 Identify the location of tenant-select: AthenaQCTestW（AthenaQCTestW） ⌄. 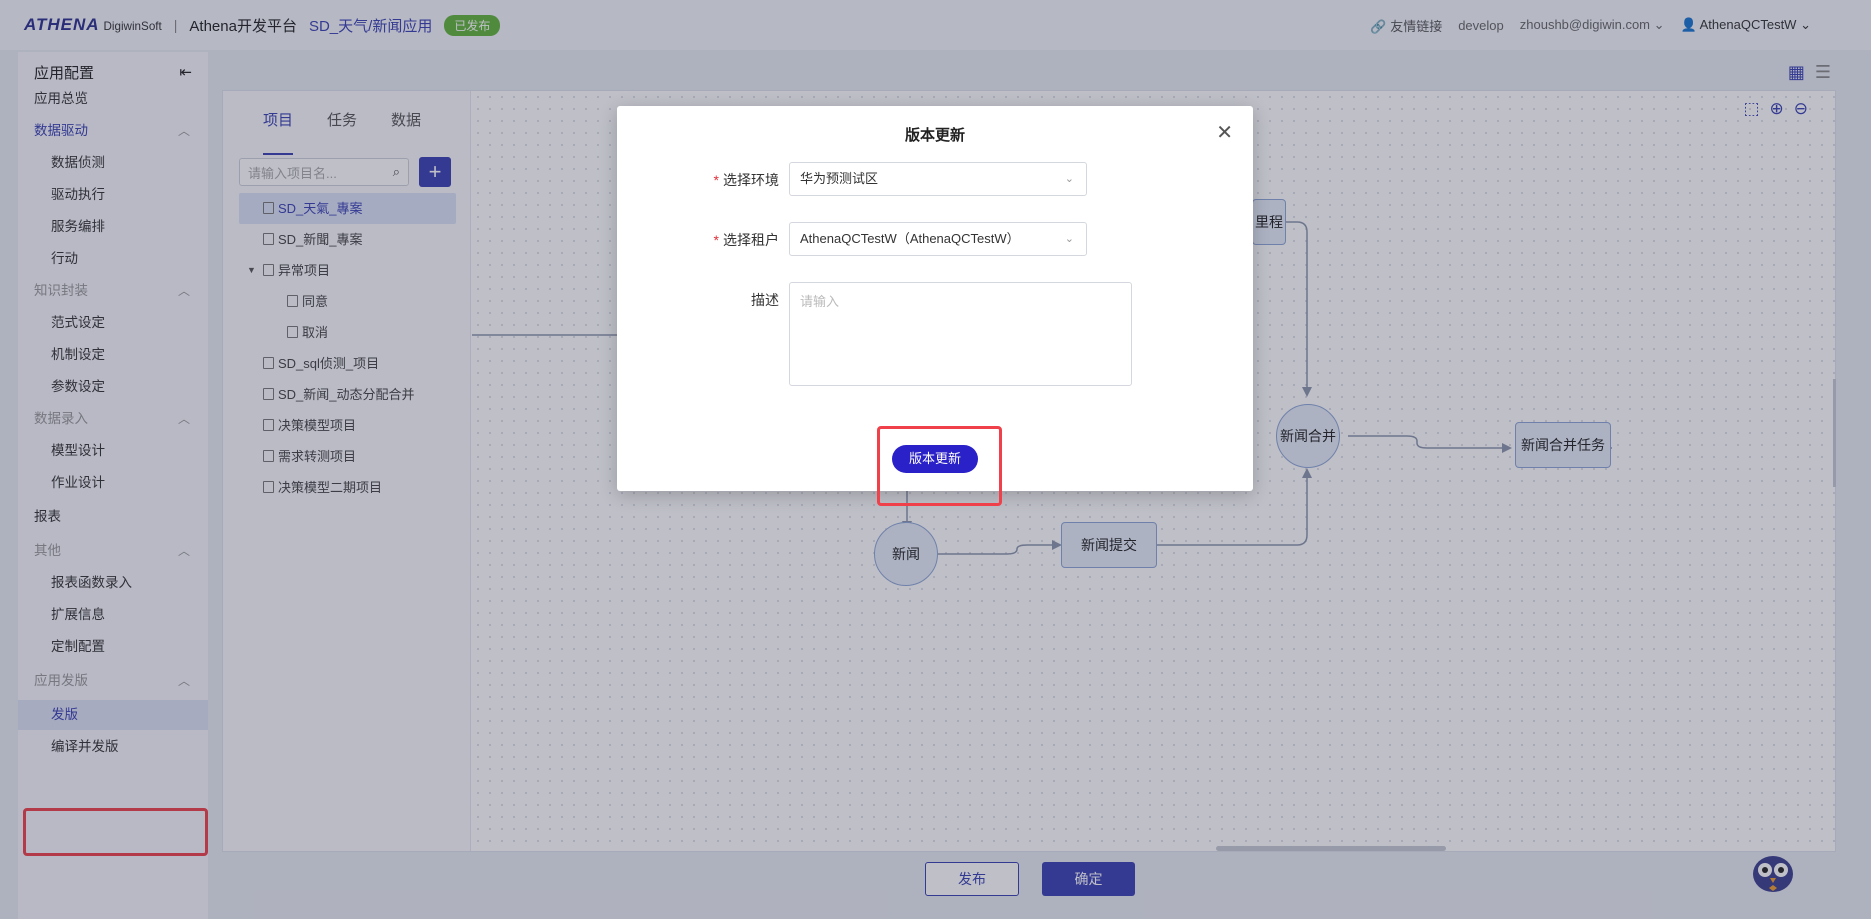
(938, 239).